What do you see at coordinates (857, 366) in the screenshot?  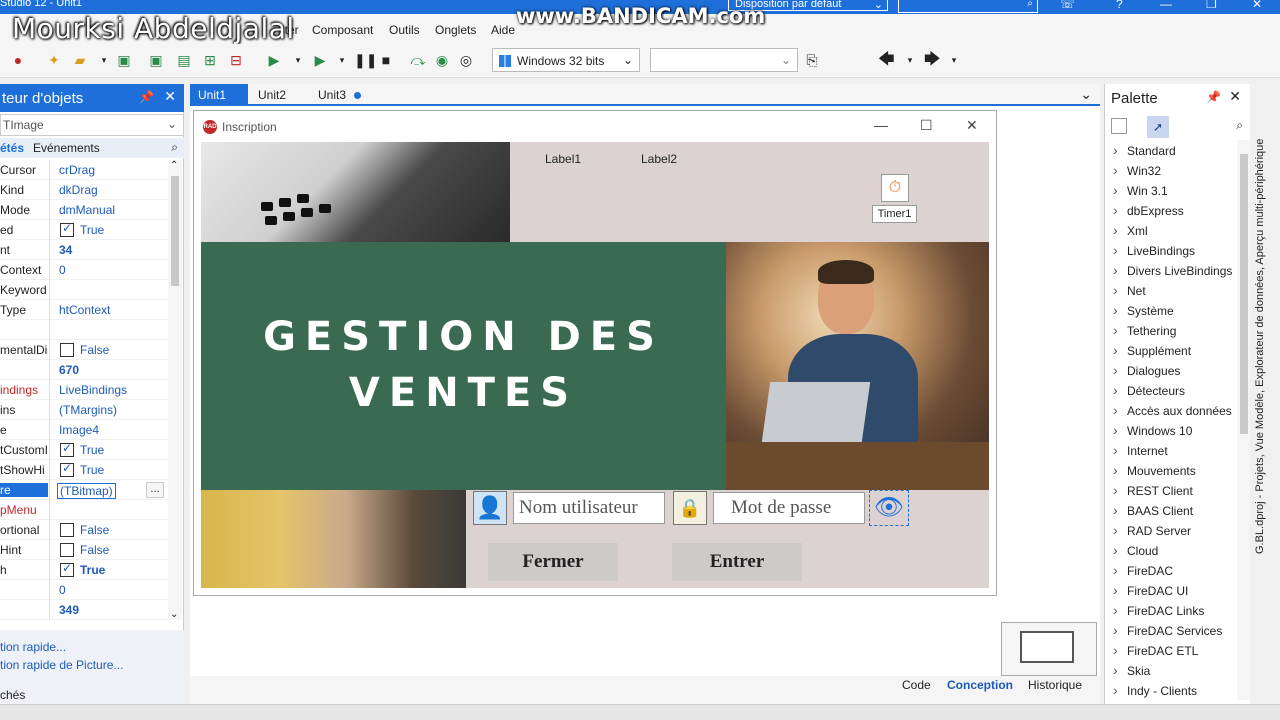 I see `businessman-photo` at bounding box center [857, 366].